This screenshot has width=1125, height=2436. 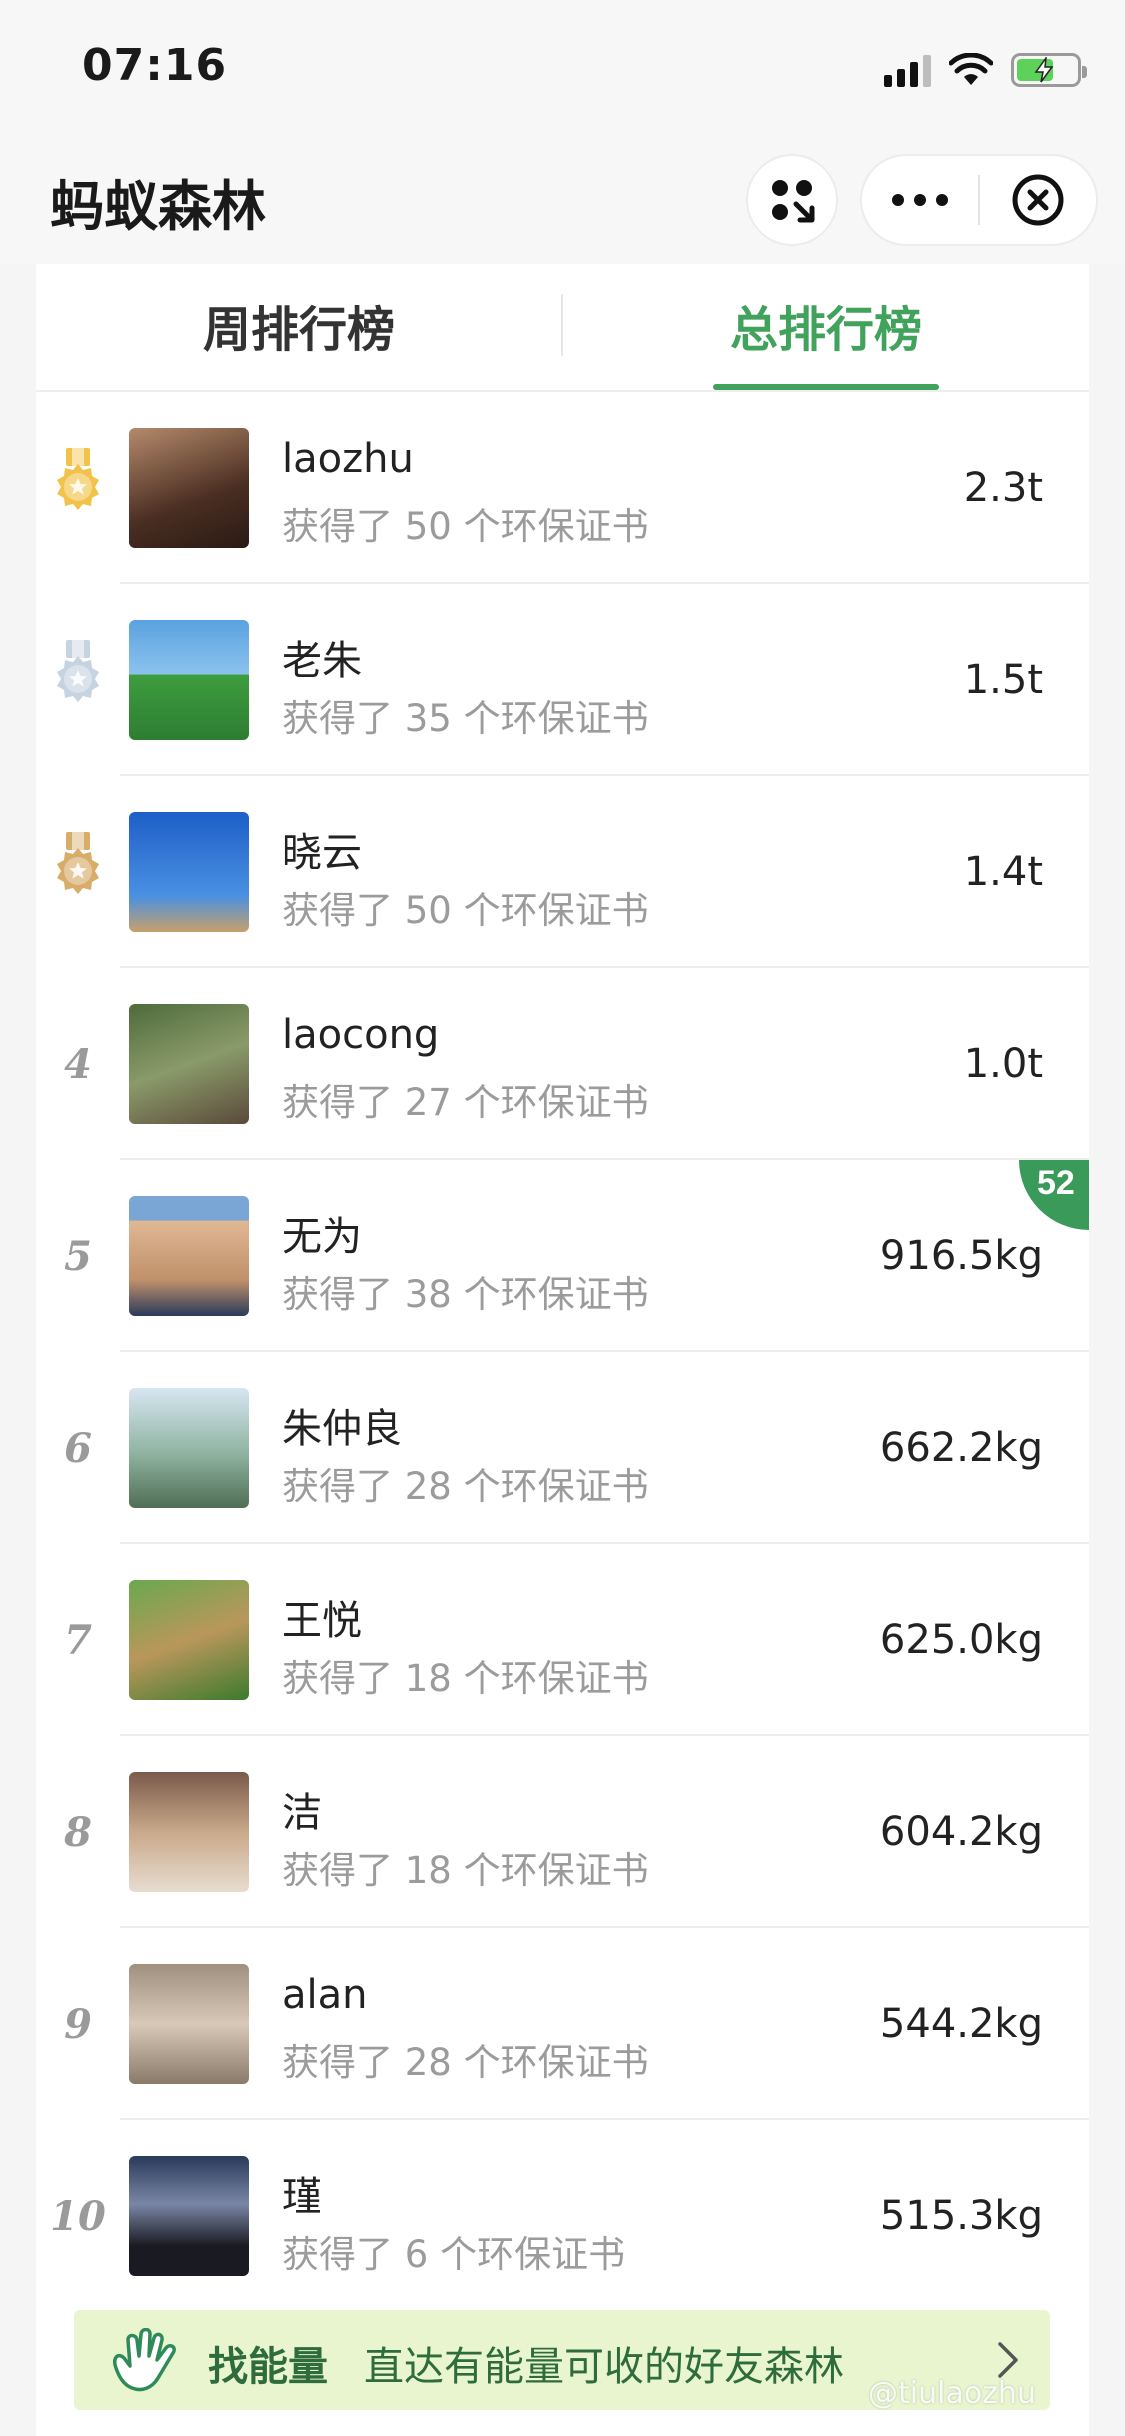 What do you see at coordinates (961, 1448) in the screenshot?
I see `energy-amount: 662.2kg` at bounding box center [961, 1448].